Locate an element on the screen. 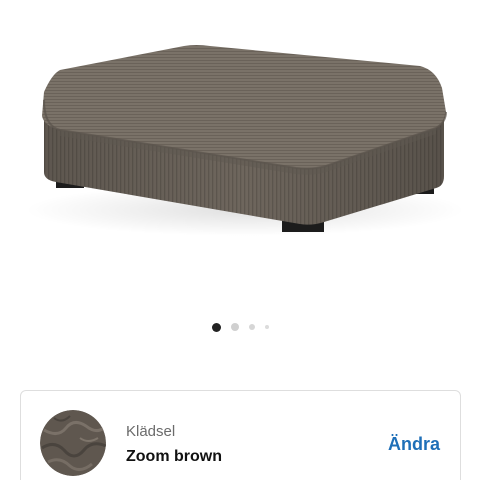 The height and width of the screenshot is (480, 480). upholstery-label: Klädsel is located at coordinates (151, 431).